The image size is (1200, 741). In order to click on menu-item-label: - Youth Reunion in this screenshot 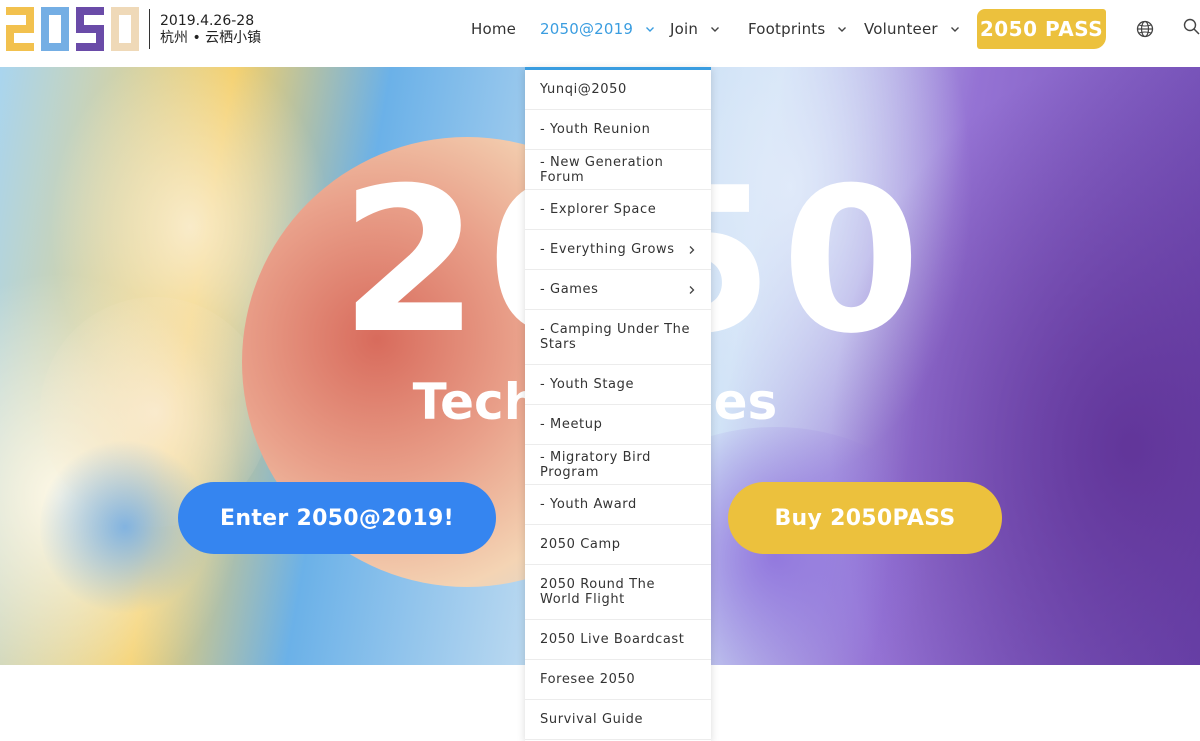, I will do `click(595, 129)`.